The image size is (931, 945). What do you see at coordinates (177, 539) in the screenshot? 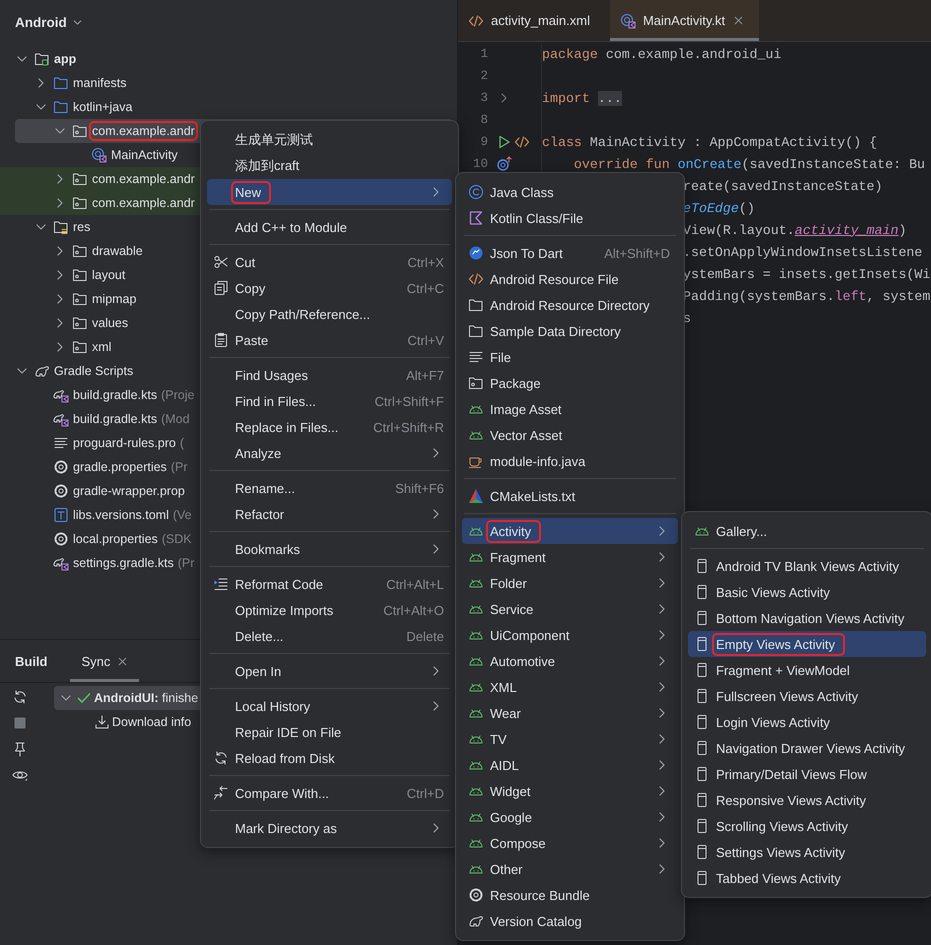
I see `tree-item-hint: (SDK` at bounding box center [177, 539].